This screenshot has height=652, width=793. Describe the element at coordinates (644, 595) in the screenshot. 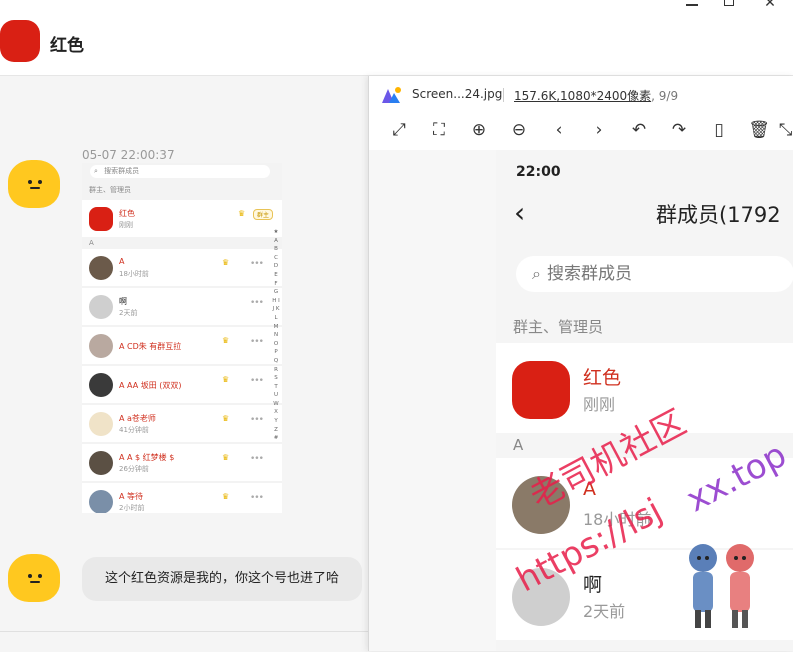

I see `phone-member-row: 啊 2天前` at that location.